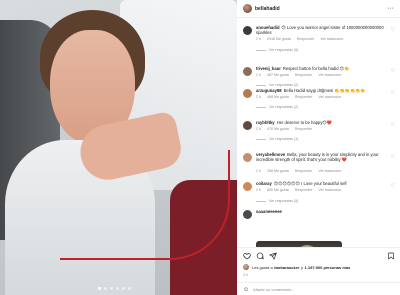  I want to click on comment-likes: 806 Me gusta, so click(278, 190).